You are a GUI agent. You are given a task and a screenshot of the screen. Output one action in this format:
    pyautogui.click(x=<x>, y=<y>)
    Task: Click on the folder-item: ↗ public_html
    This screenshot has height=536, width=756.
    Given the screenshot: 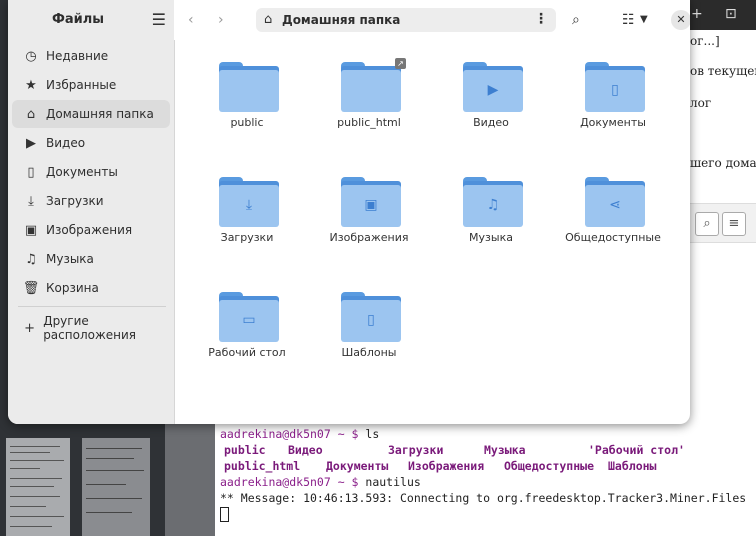 What is the action you would take?
    pyautogui.click(x=369, y=95)
    